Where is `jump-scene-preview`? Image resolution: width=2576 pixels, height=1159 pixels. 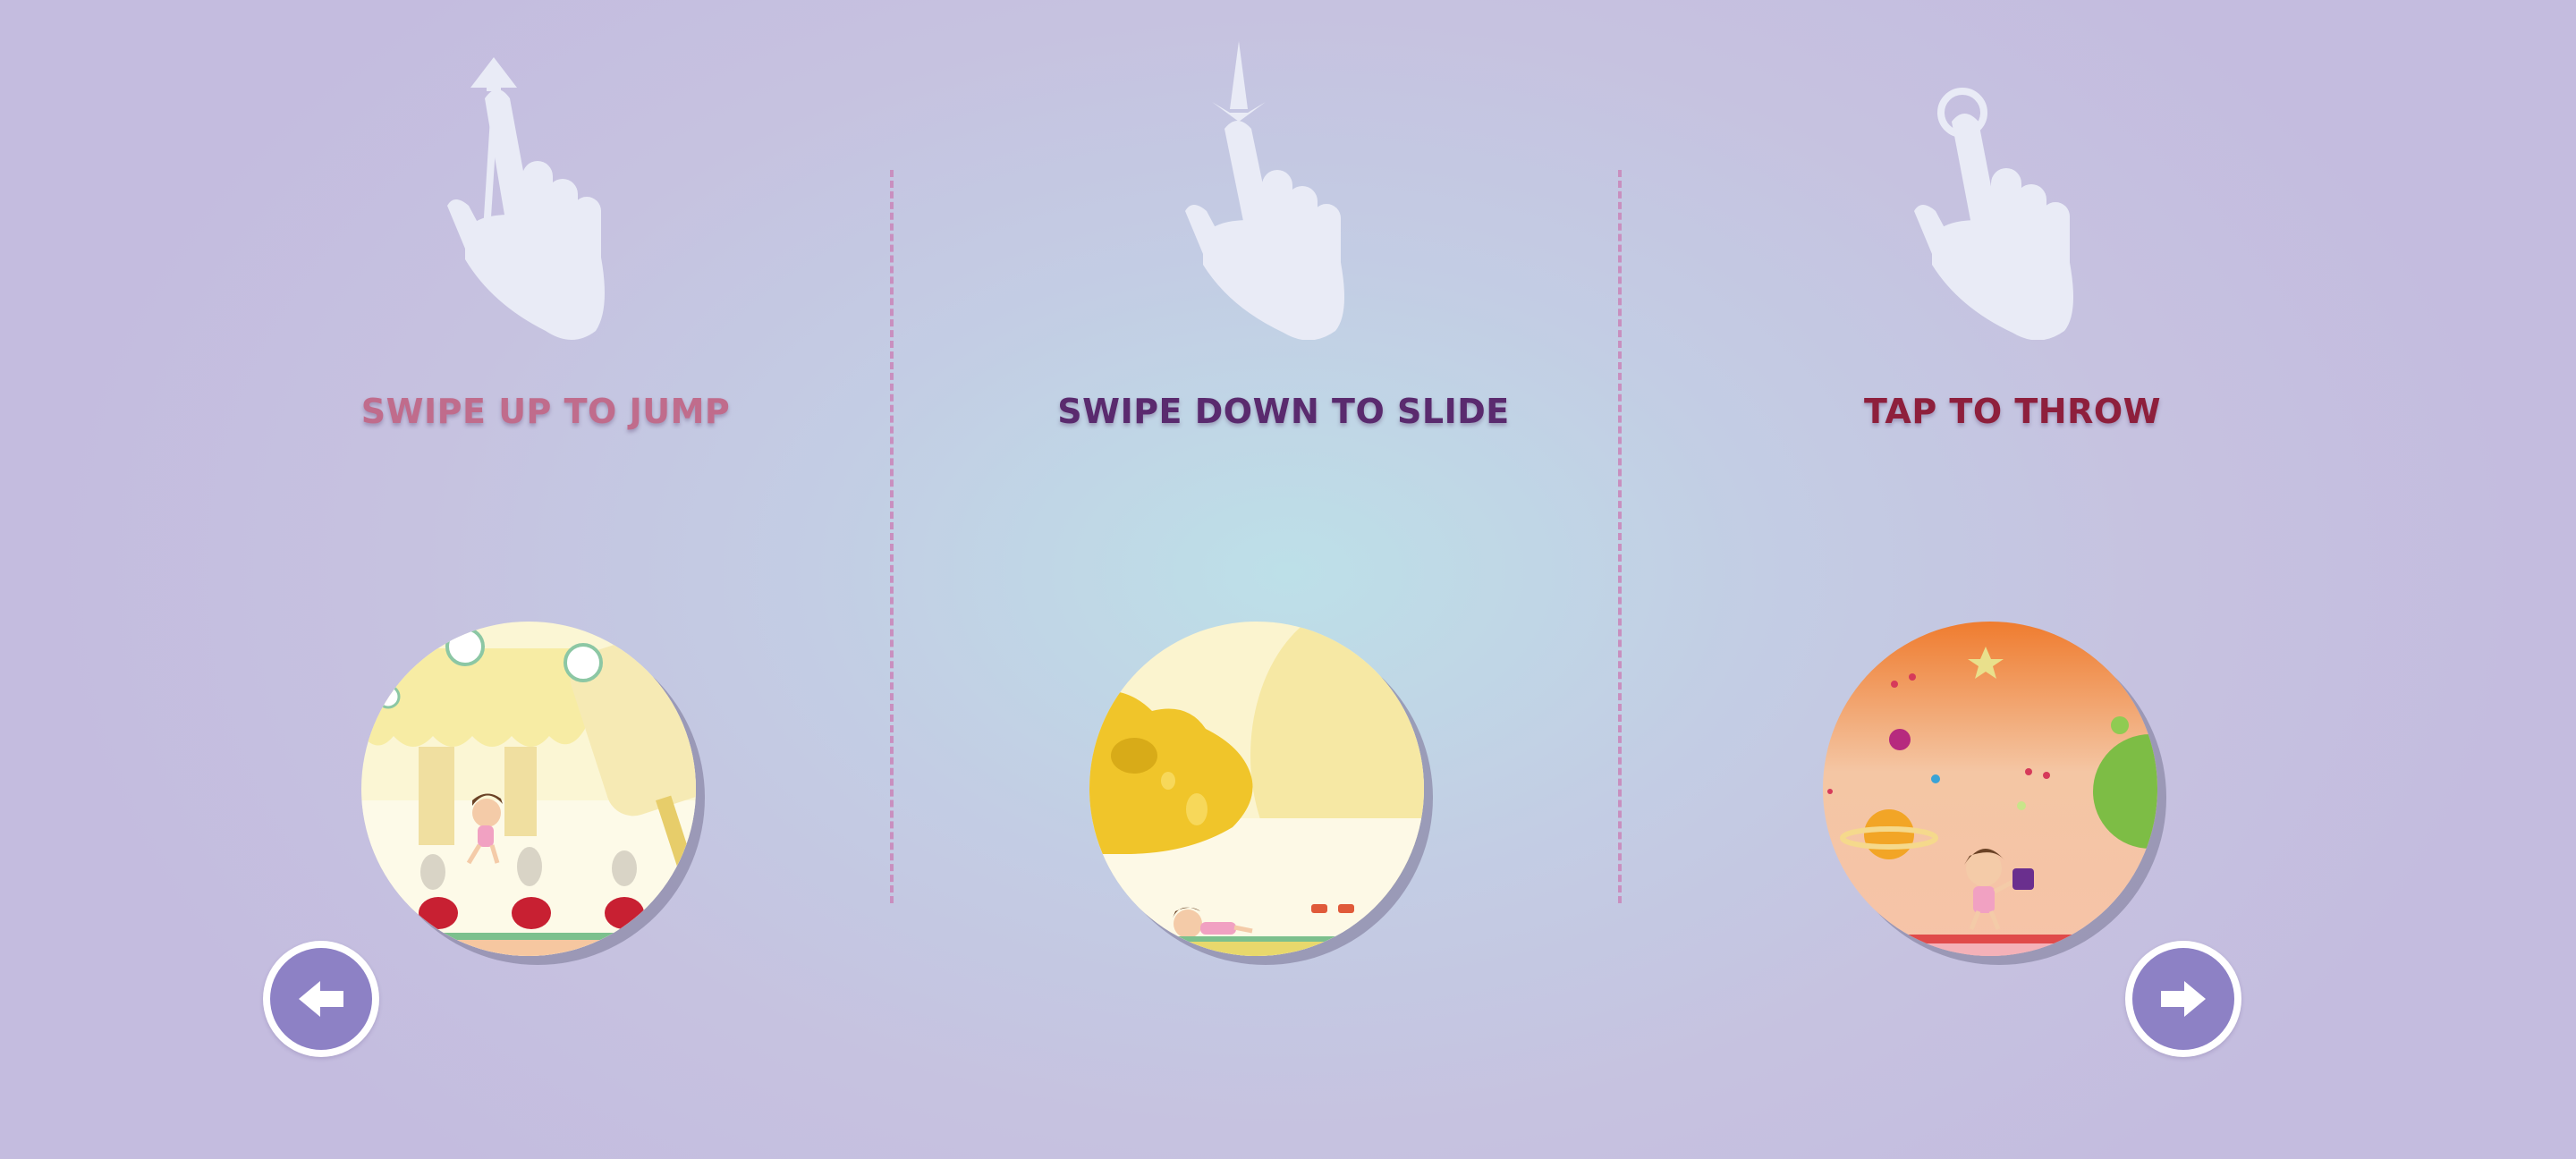 jump-scene-preview is located at coordinates (528, 789).